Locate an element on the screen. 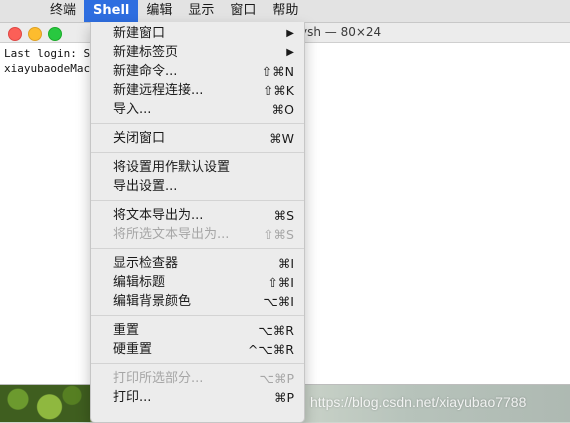 Image resolution: width=570 pixels, height=423 pixels. menu-item-shortcut: ^⌥⌘R is located at coordinates (270, 349).